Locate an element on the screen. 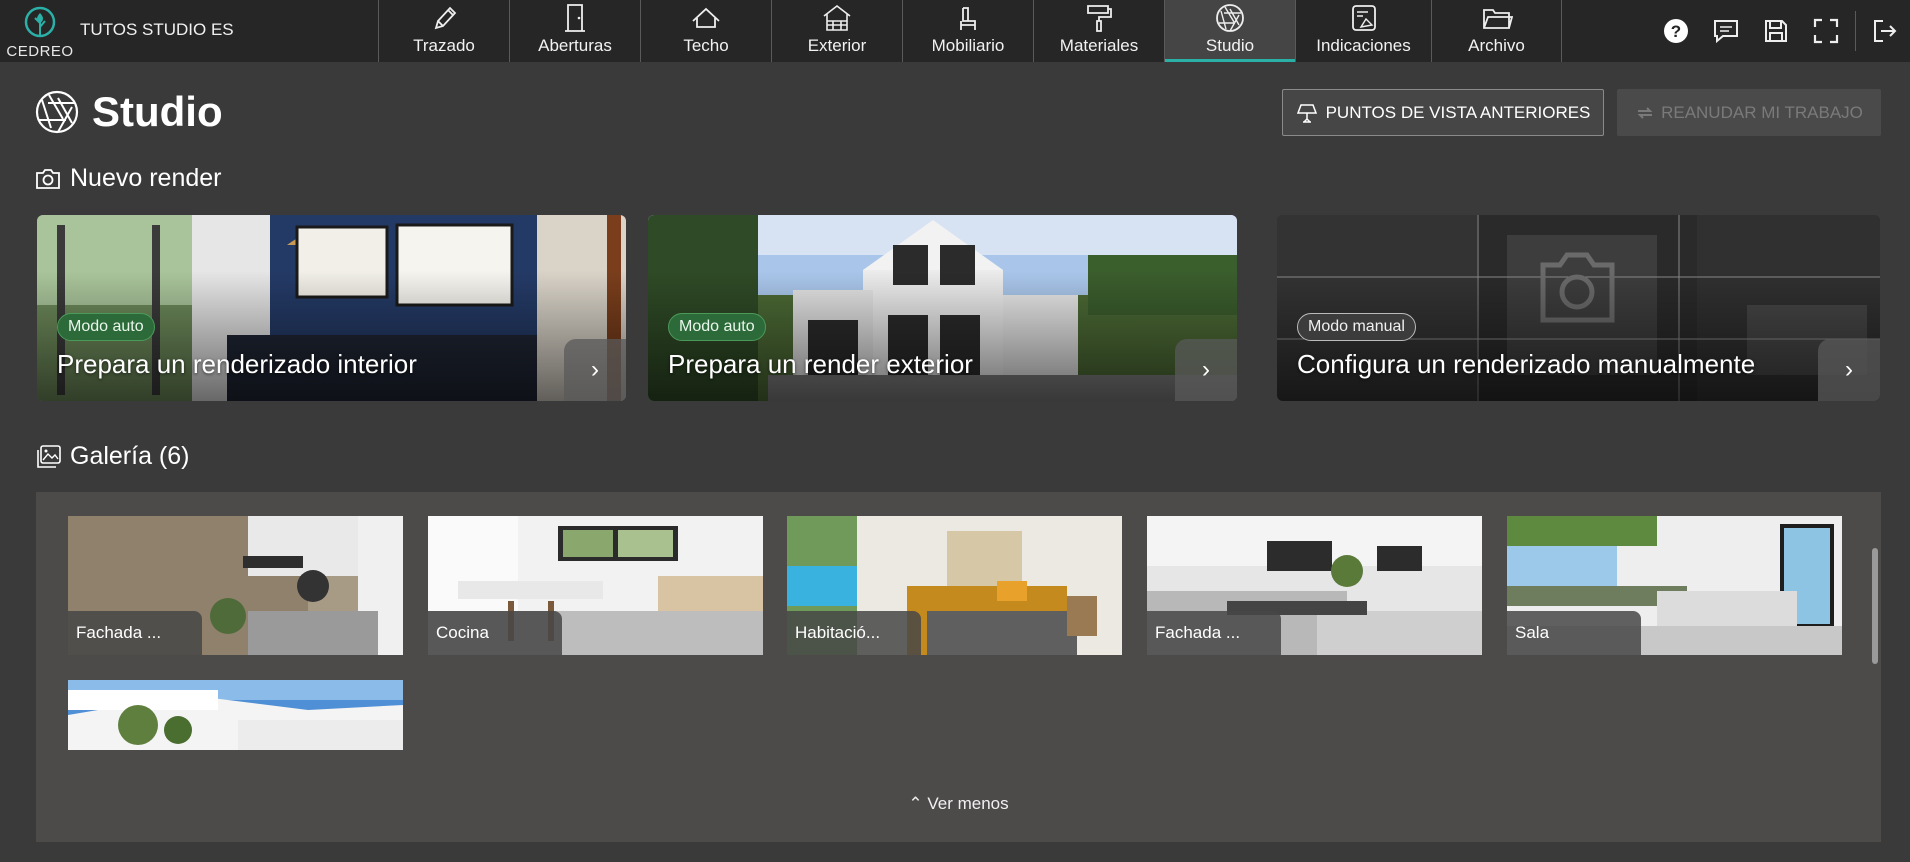 This screenshot has height=862, width=1910. previous-views-label: PUNTOS DE VISTA ANTERIORES is located at coordinates (1458, 112).